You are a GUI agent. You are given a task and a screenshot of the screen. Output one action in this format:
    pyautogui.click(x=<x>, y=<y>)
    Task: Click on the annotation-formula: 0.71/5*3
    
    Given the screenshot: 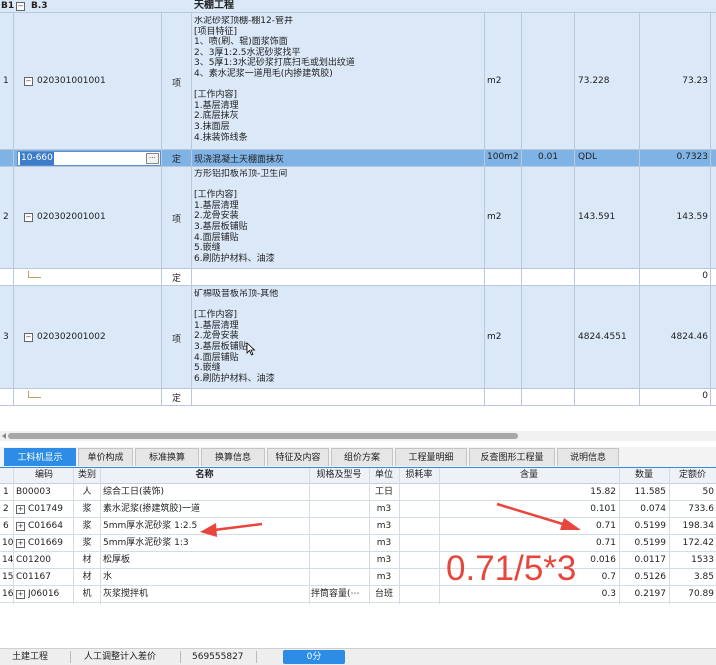 What is the action you would take?
    pyautogui.click(x=511, y=568)
    